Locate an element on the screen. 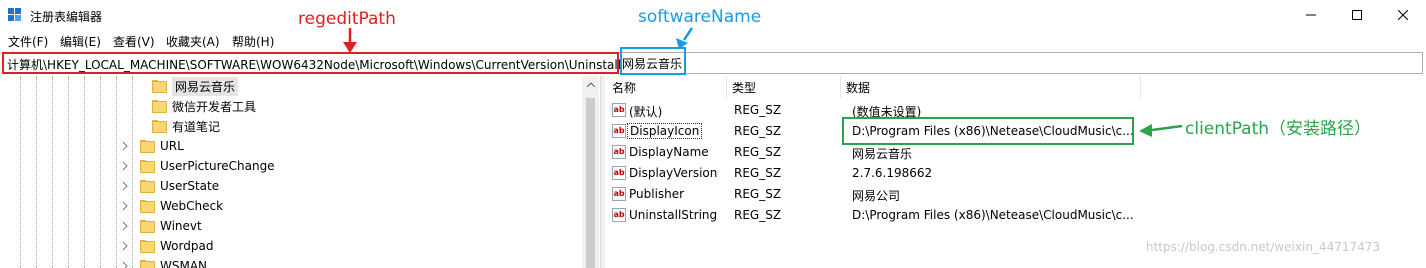  arrow-client-path is located at coordinates (1167, 128).